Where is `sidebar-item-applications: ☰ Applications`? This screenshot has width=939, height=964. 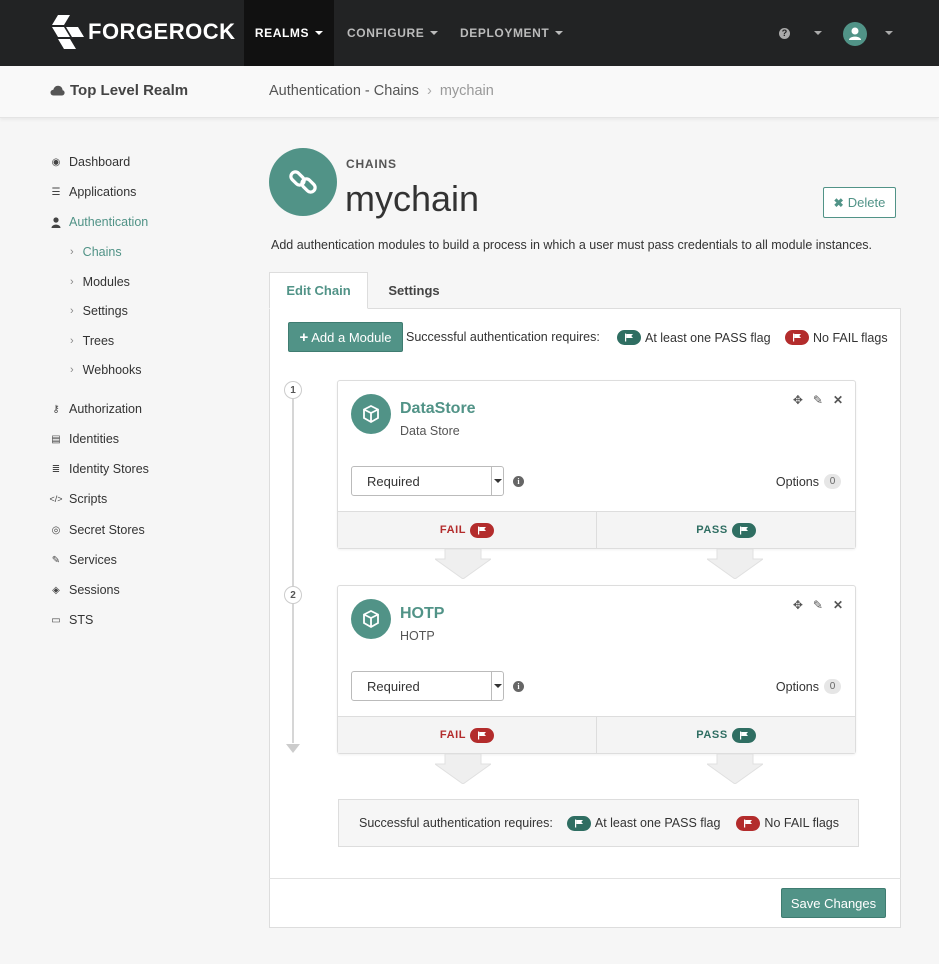
sidebar-item-applications: ☰ Applications is located at coordinates (93, 192).